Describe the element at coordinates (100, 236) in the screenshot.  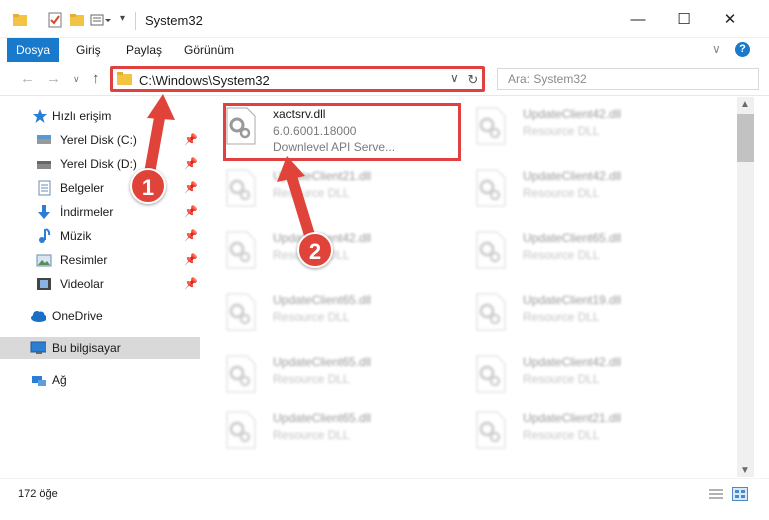
I see `sidebar-item-music: Müzik 📌` at that location.